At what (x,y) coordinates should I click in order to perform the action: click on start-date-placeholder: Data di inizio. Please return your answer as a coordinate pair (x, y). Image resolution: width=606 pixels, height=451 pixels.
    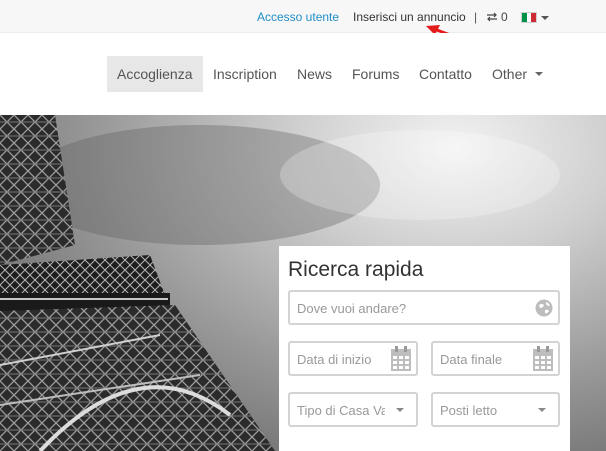
    Looking at the image, I should click on (334, 359).